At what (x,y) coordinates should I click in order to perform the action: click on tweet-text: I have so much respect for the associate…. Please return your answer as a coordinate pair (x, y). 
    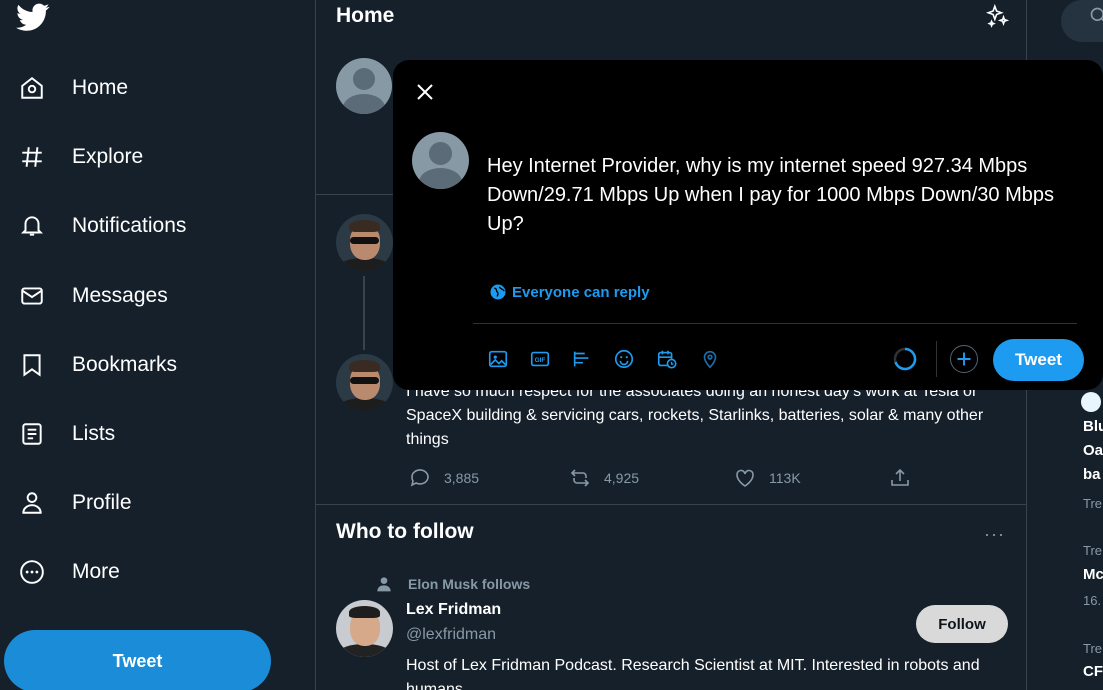
    Looking at the image, I should click on (695, 415).